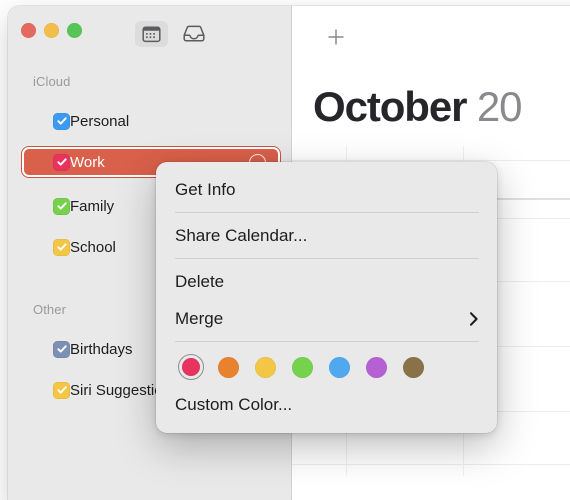  I want to click on add-event-button, so click(336, 37).